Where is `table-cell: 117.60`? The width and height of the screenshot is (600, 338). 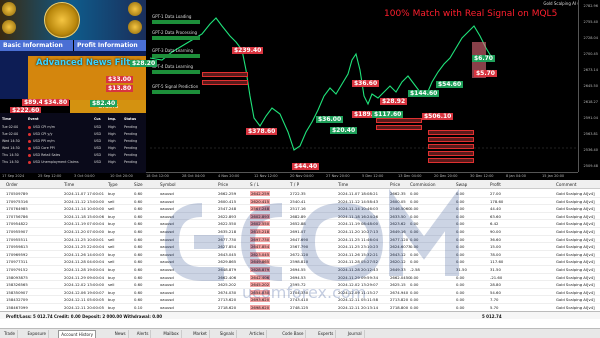 table-cell: 117.60 is located at coordinates (497, 262).